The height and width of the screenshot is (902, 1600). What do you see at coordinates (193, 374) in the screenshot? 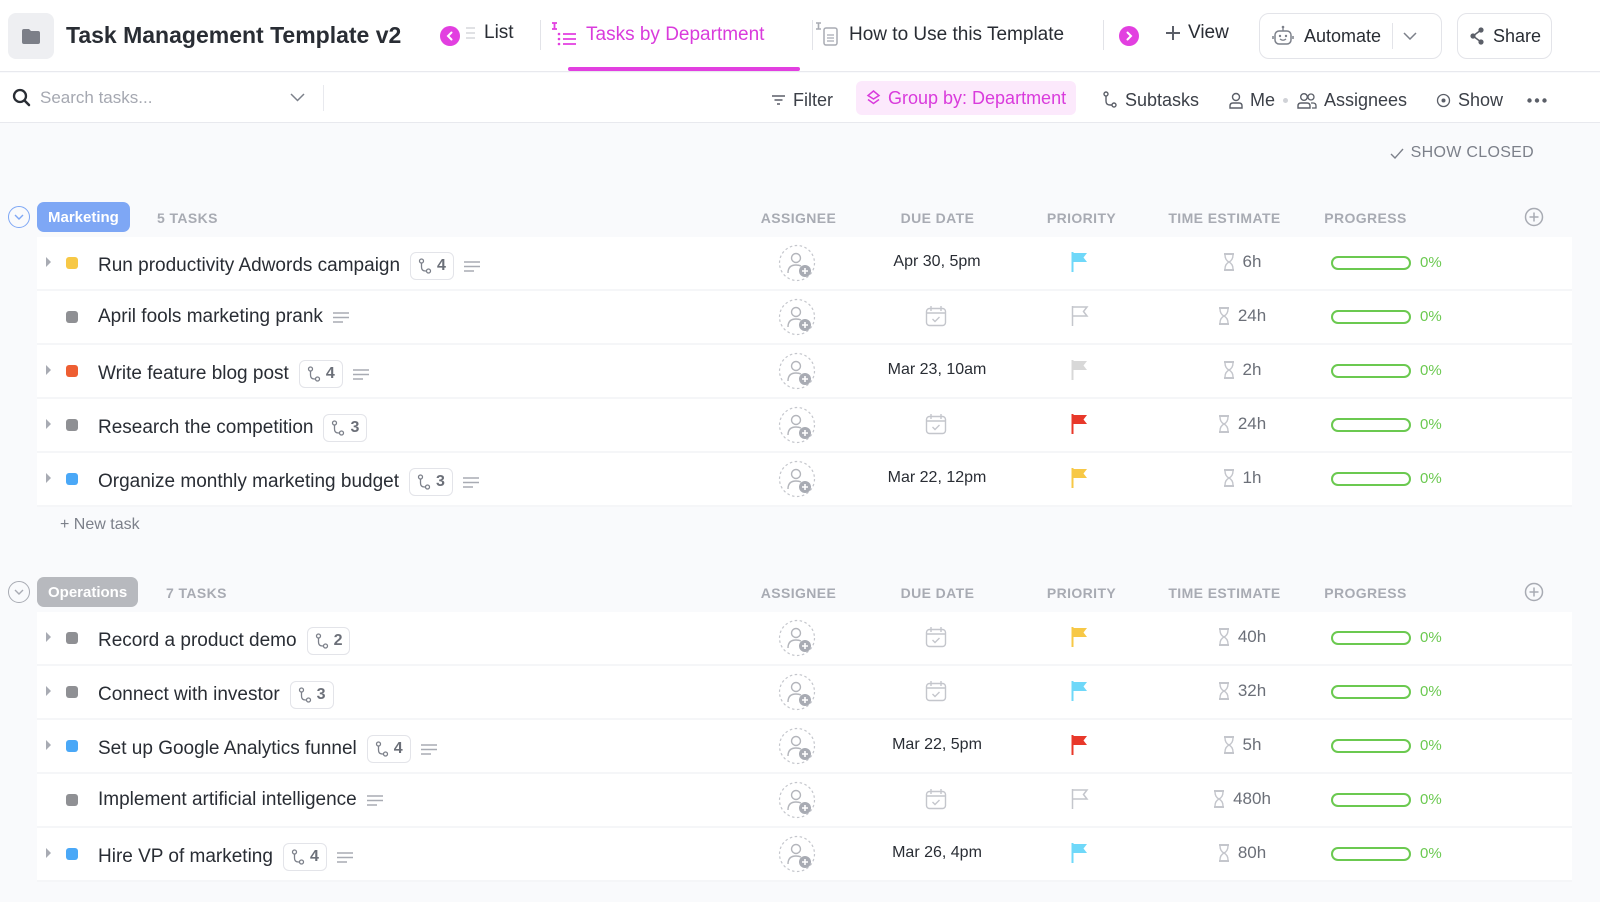
I see `task-name: Write feature blog post` at bounding box center [193, 374].